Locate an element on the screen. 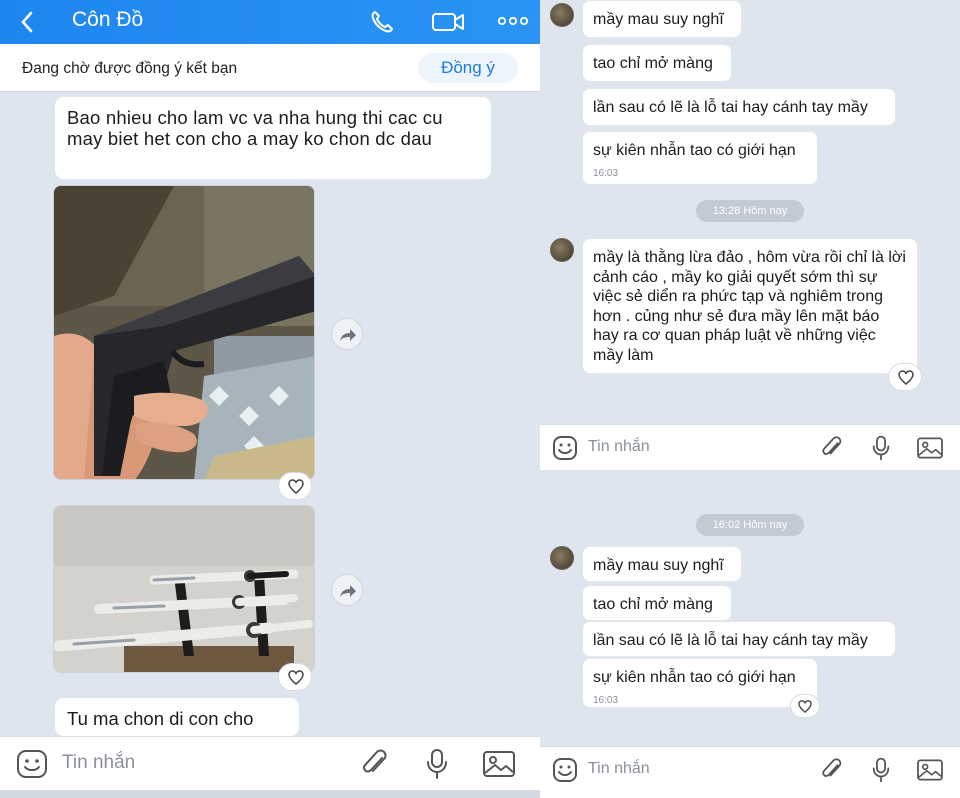  video-icon is located at coordinates (448, 22).